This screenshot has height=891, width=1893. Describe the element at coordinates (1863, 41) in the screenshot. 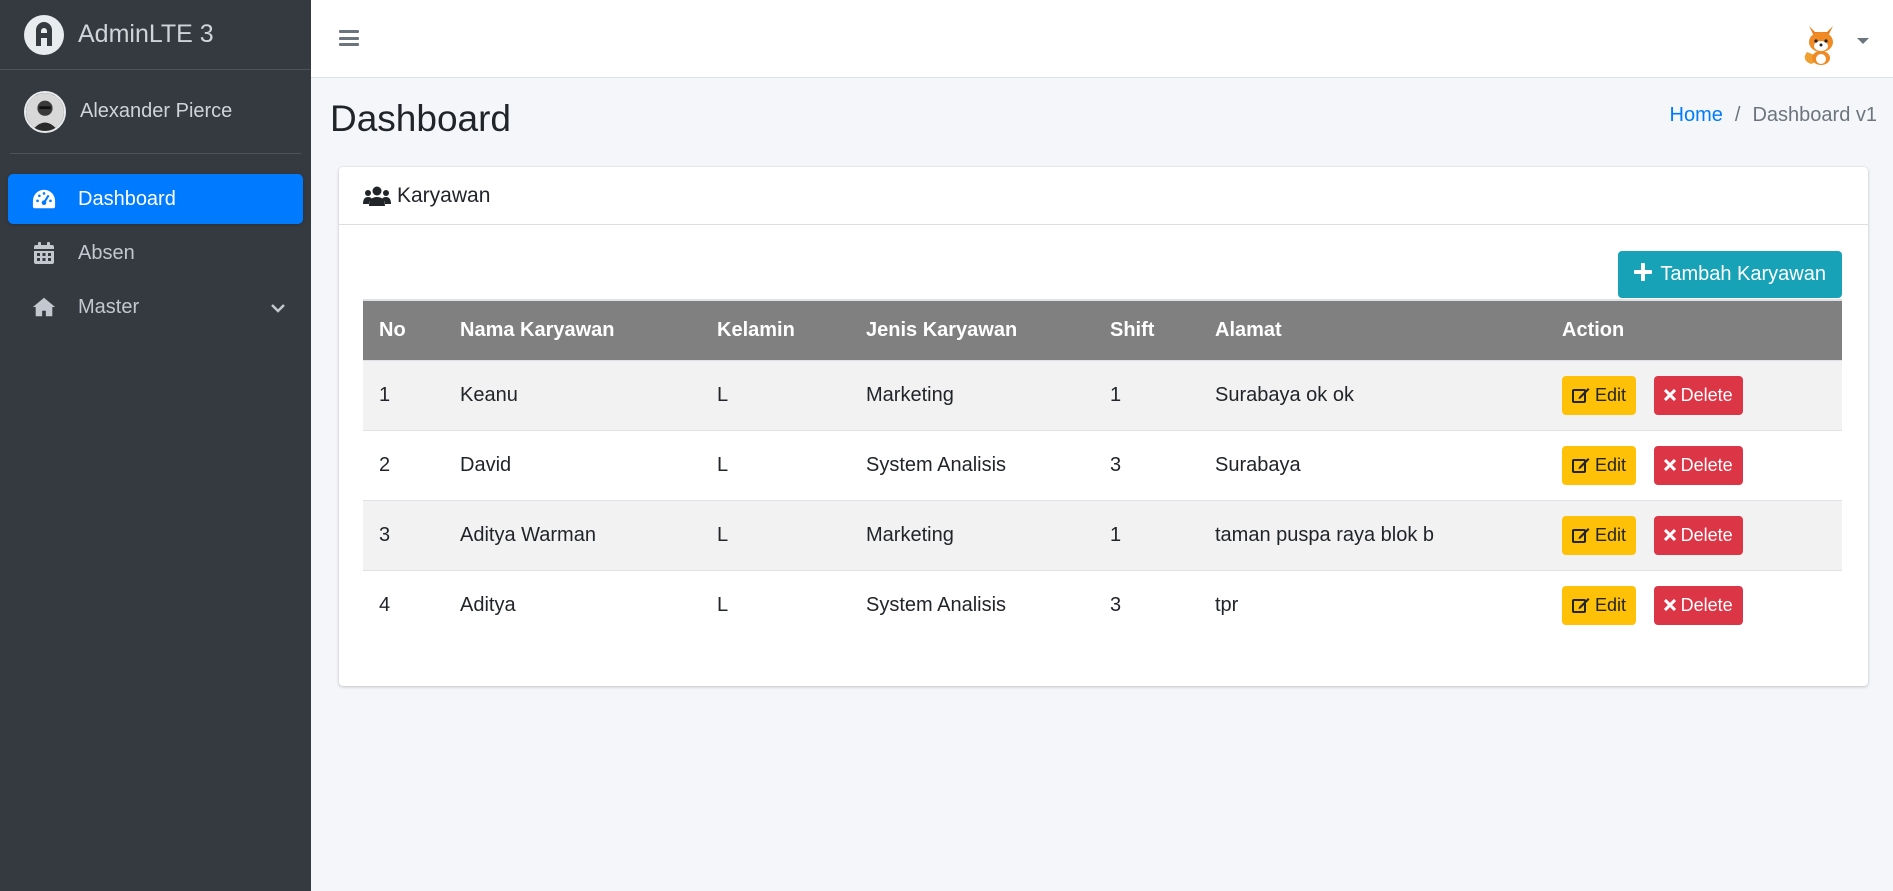

I see `caret-down-icon` at that location.